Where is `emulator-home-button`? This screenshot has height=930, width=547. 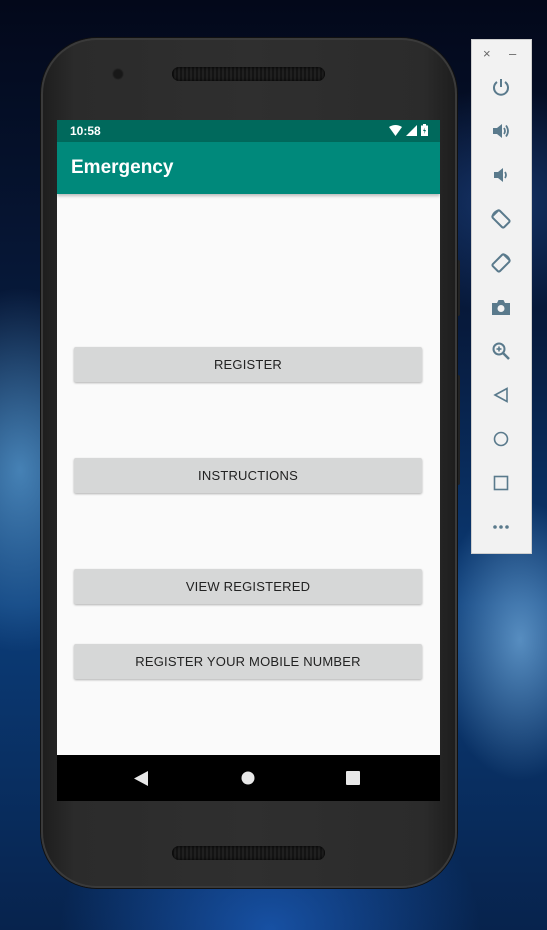
emulator-home-button is located at coordinates (501, 439).